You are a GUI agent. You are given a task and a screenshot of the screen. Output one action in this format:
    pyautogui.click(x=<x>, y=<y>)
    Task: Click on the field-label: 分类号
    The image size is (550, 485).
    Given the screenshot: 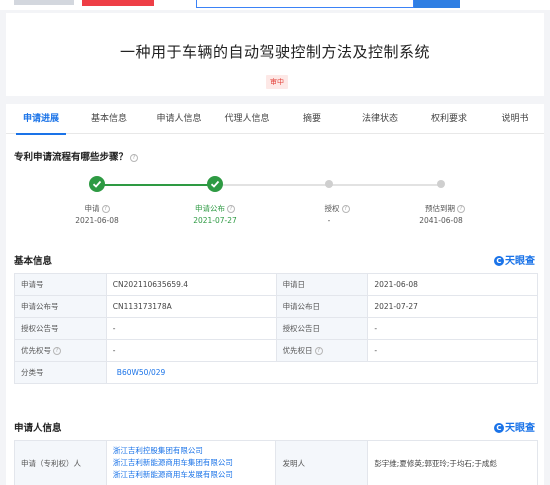 What is the action you would take?
    pyautogui.click(x=60, y=372)
    